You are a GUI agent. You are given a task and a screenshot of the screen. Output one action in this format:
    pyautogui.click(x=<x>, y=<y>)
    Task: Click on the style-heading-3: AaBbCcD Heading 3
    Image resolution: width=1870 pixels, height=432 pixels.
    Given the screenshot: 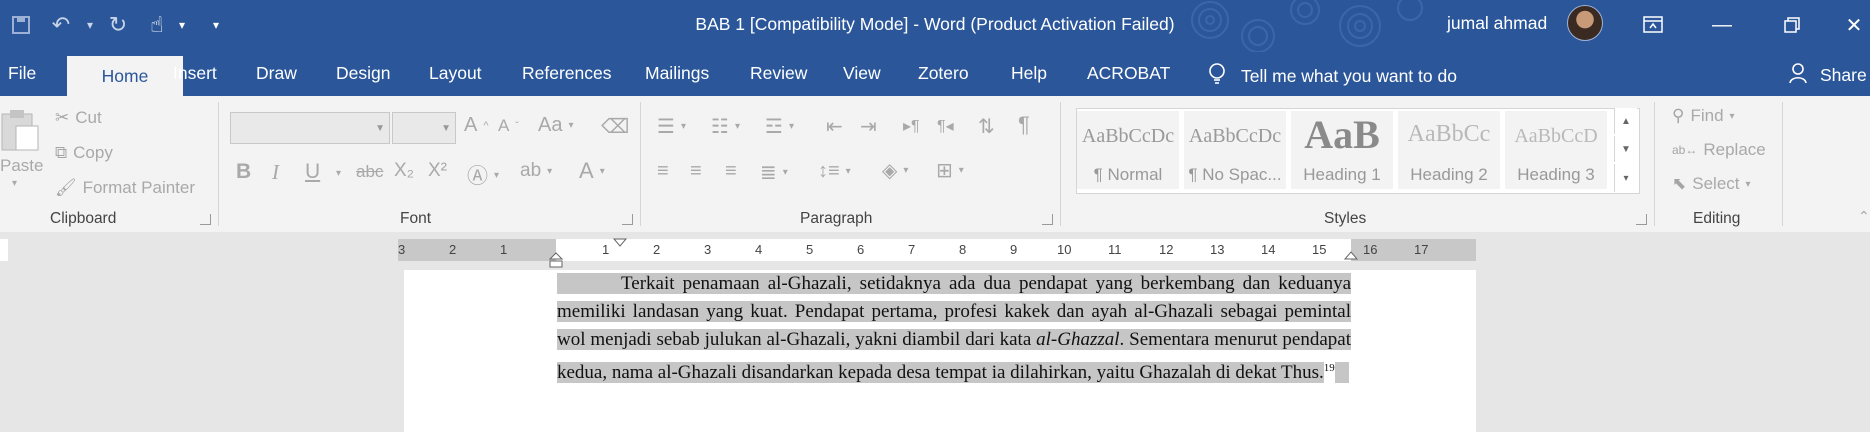 What is the action you would take?
    pyautogui.click(x=1556, y=150)
    